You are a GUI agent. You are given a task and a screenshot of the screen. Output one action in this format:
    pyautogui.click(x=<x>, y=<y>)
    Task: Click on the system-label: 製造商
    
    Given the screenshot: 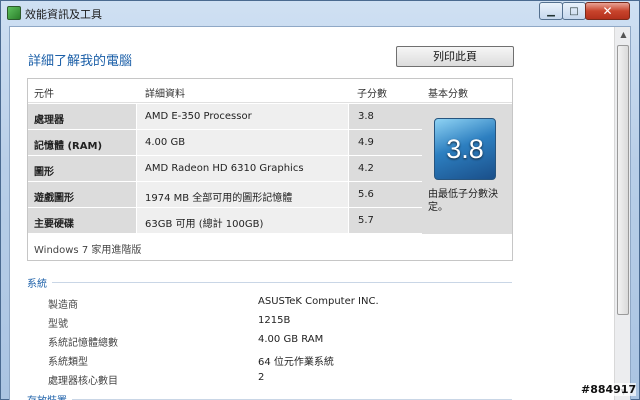 What is the action you would take?
    pyautogui.click(x=63, y=305)
    